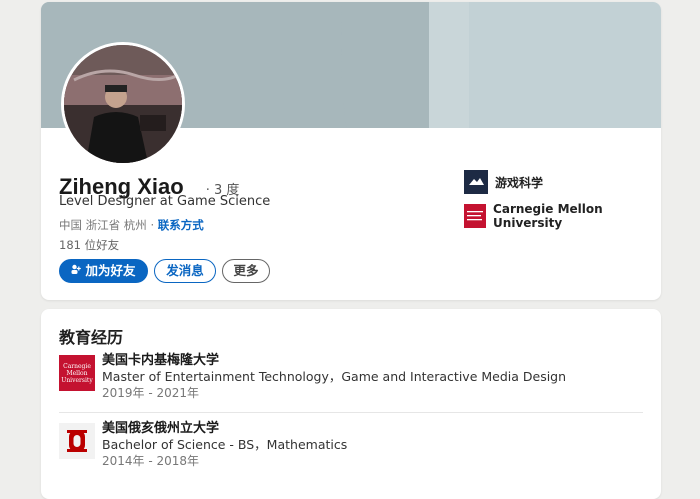 Image resolution: width=700 pixels, height=499 pixels. I want to click on org-cmu: Carnegie Mellon University, so click(562, 216).